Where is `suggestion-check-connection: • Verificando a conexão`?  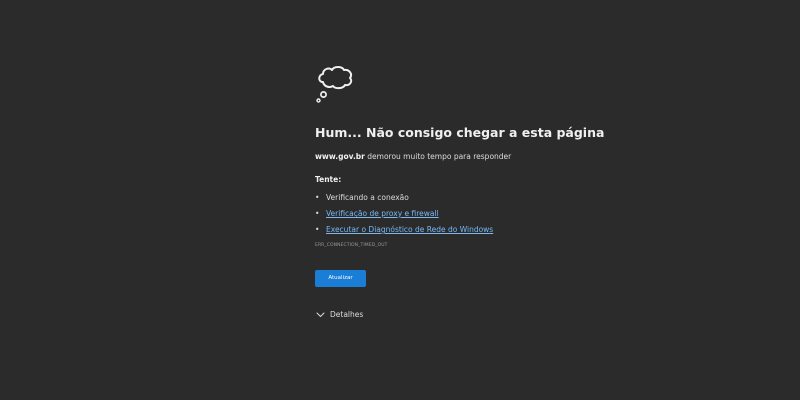 suggestion-check-connection: • Verificando a conexão is located at coordinates (465, 198).